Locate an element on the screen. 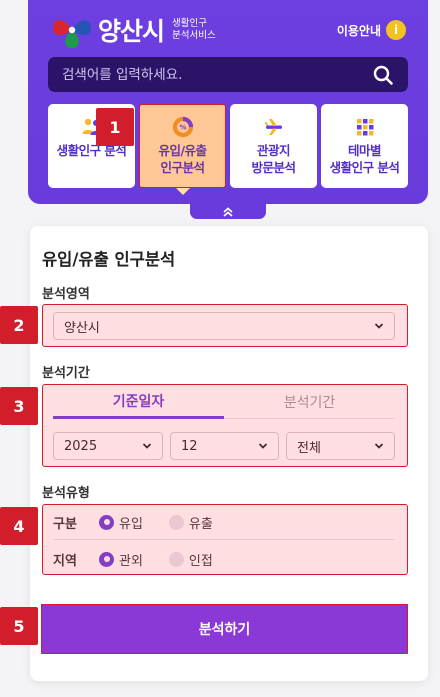 This screenshot has width=440, height=697. radio-outside: 관외 is located at coordinates (121, 559).